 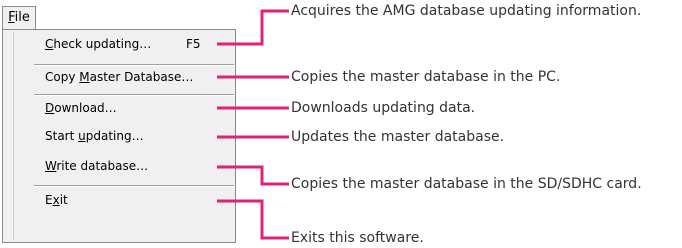 What do you see at coordinates (253, 175) in the screenshot?
I see `connector-write-database` at bounding box center [253, 175].